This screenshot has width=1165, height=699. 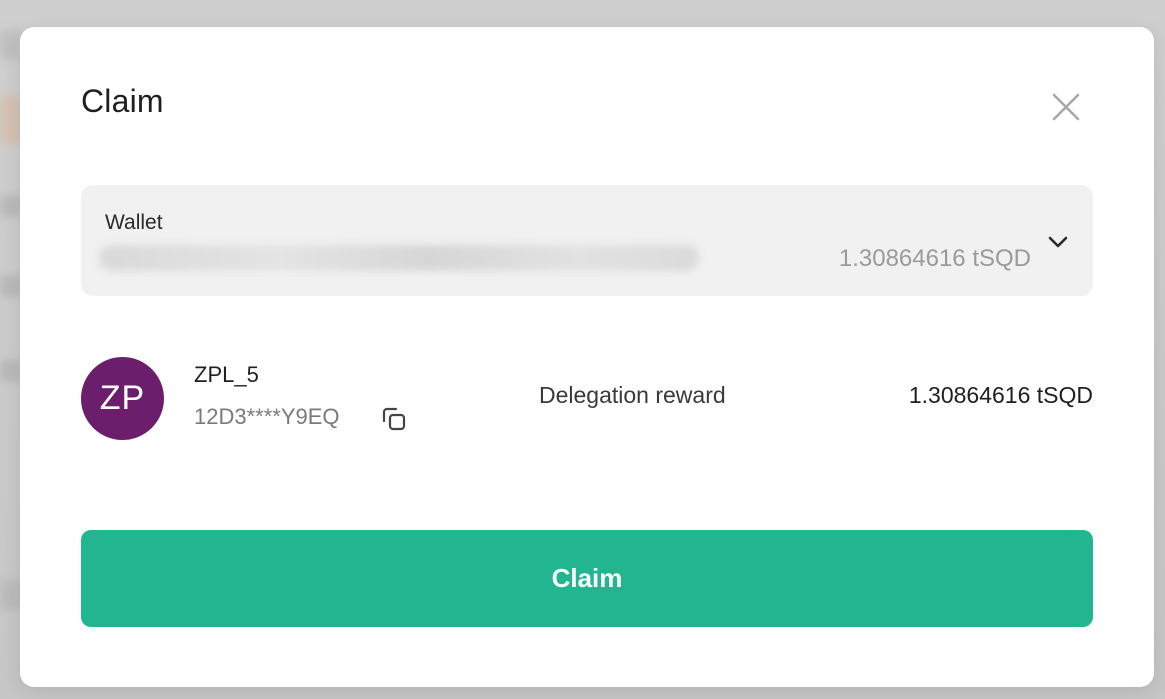 I want to click on worker-name: ZPL_5, so click(x=226, y=374).